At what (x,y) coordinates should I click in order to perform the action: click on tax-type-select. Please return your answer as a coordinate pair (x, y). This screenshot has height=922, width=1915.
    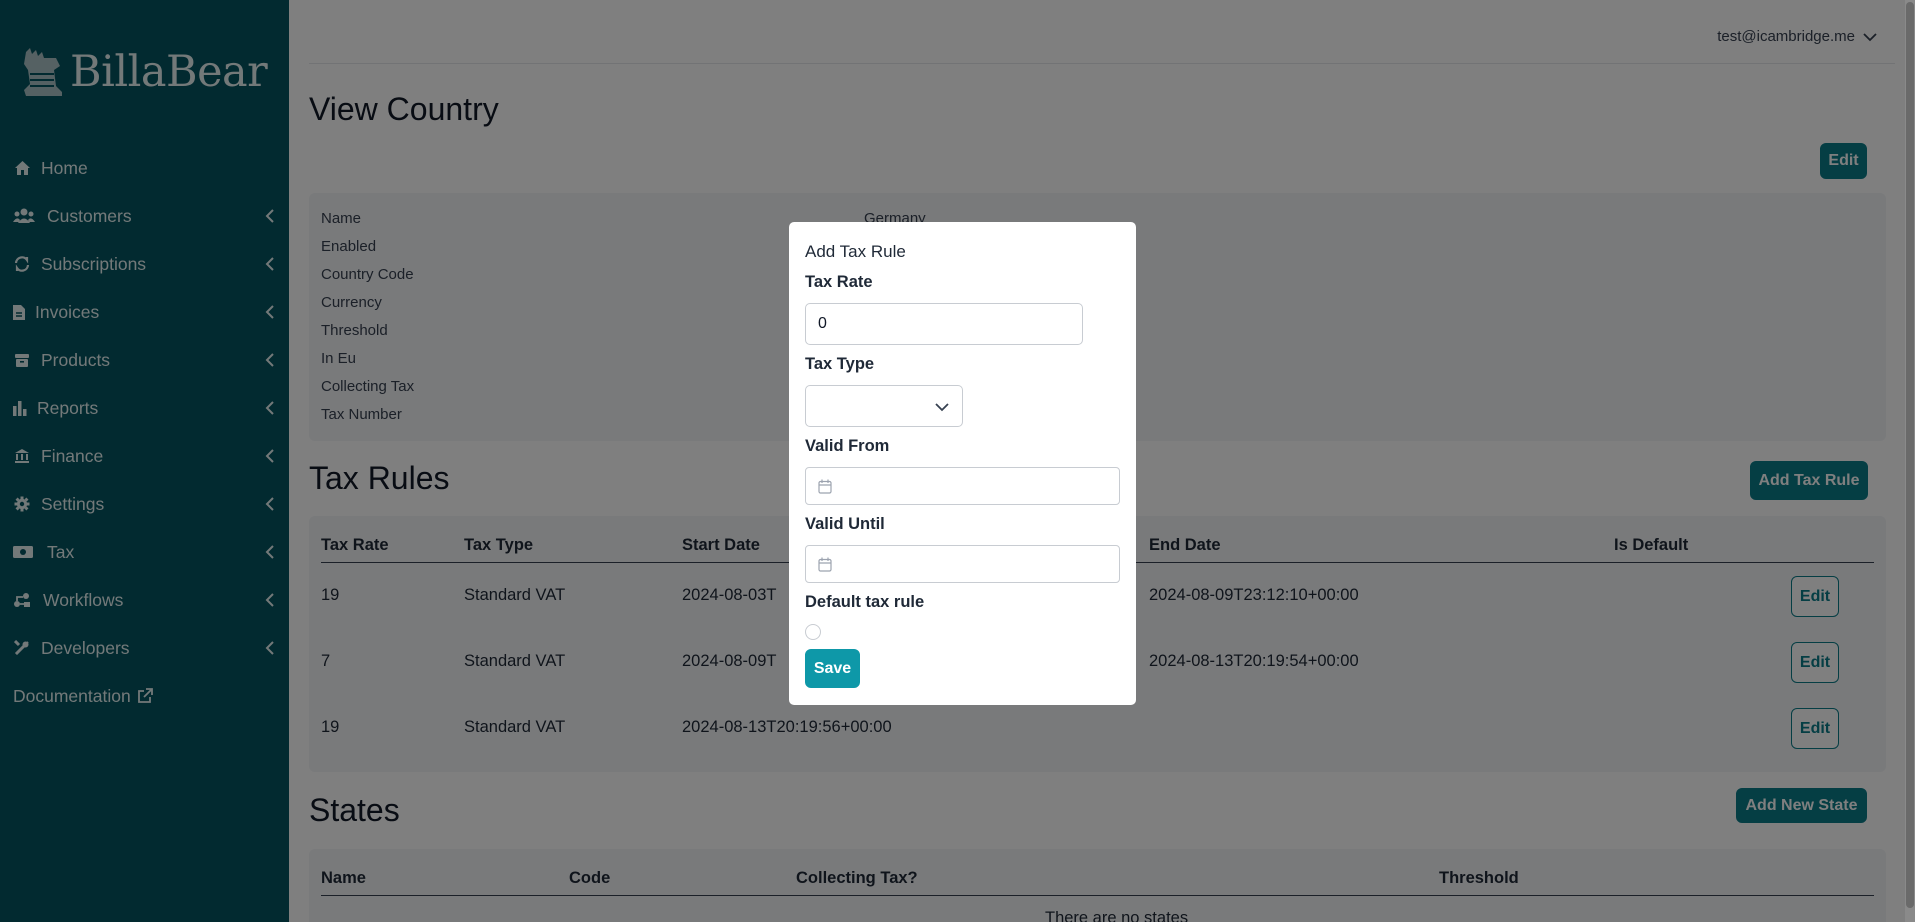
    Looking at the image, I should click on (884, 406).